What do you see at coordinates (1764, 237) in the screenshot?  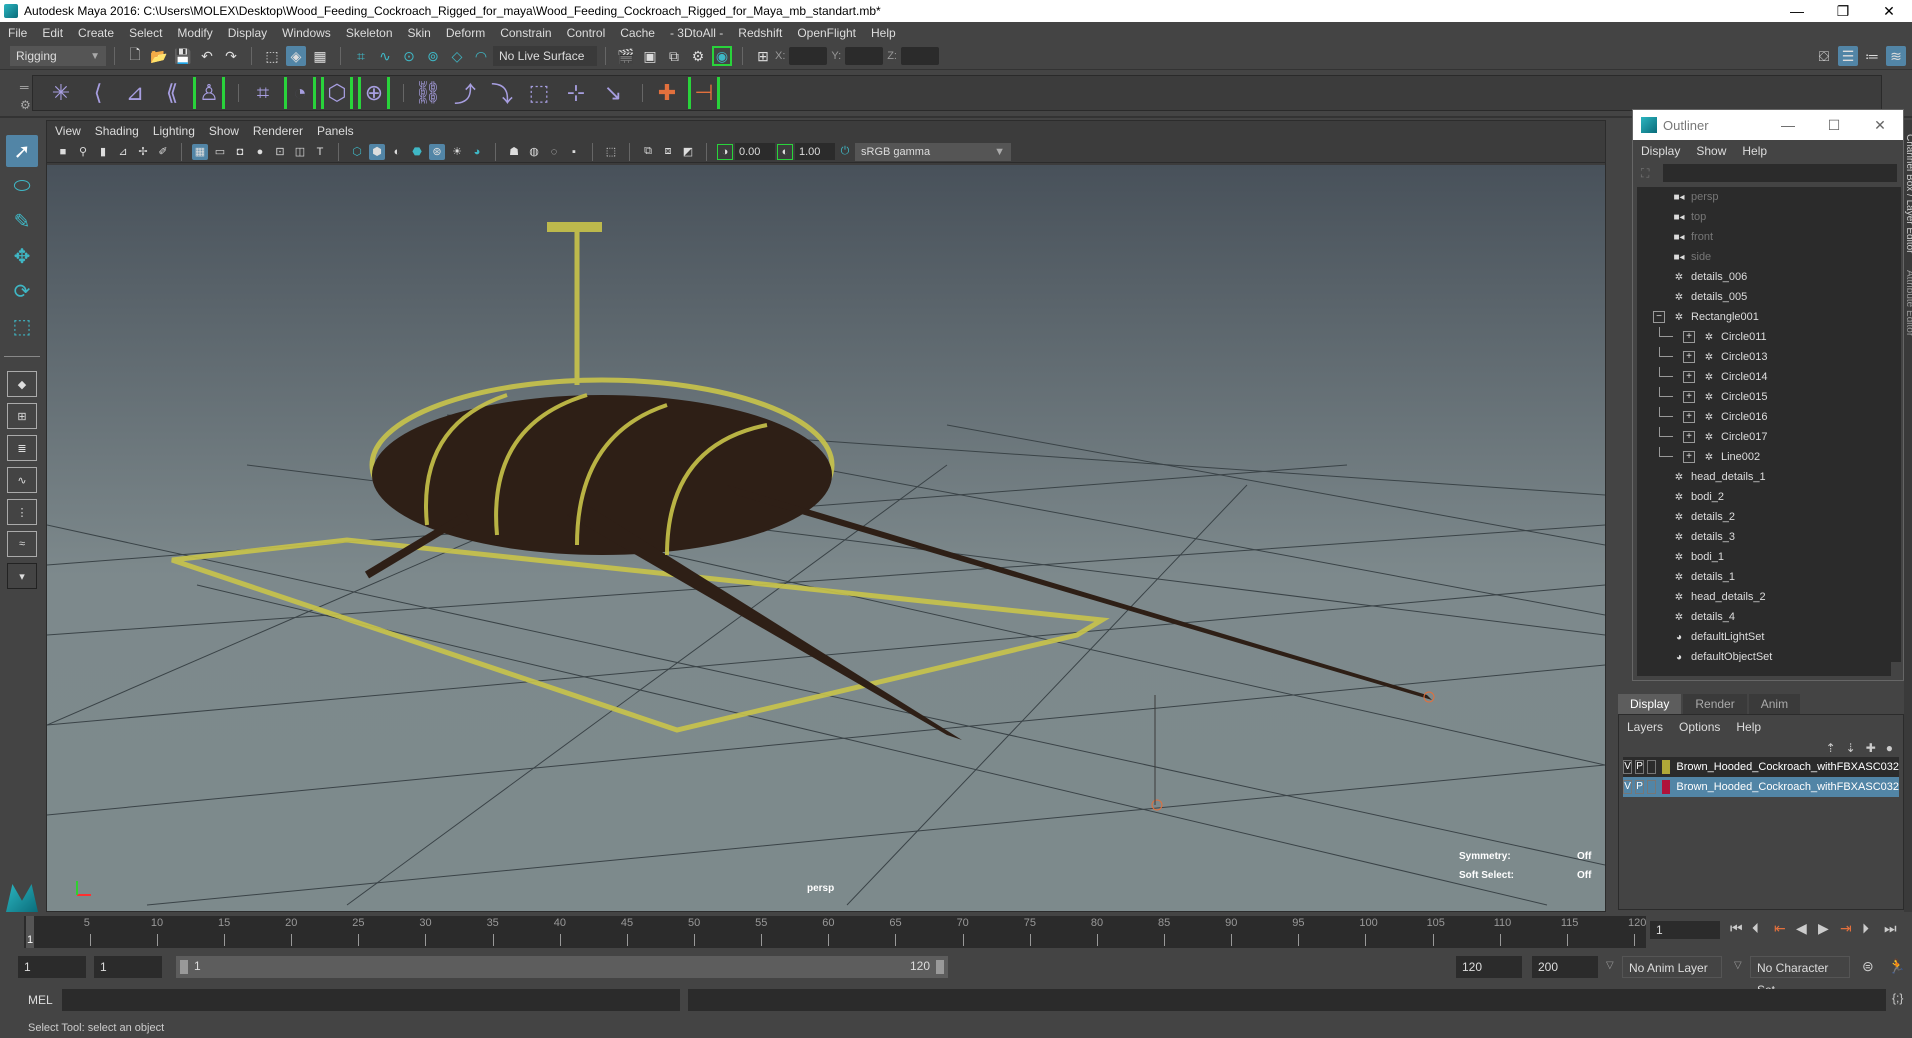 I see `outliner-item: ■◂ front` at bounding box center [1764, 237].